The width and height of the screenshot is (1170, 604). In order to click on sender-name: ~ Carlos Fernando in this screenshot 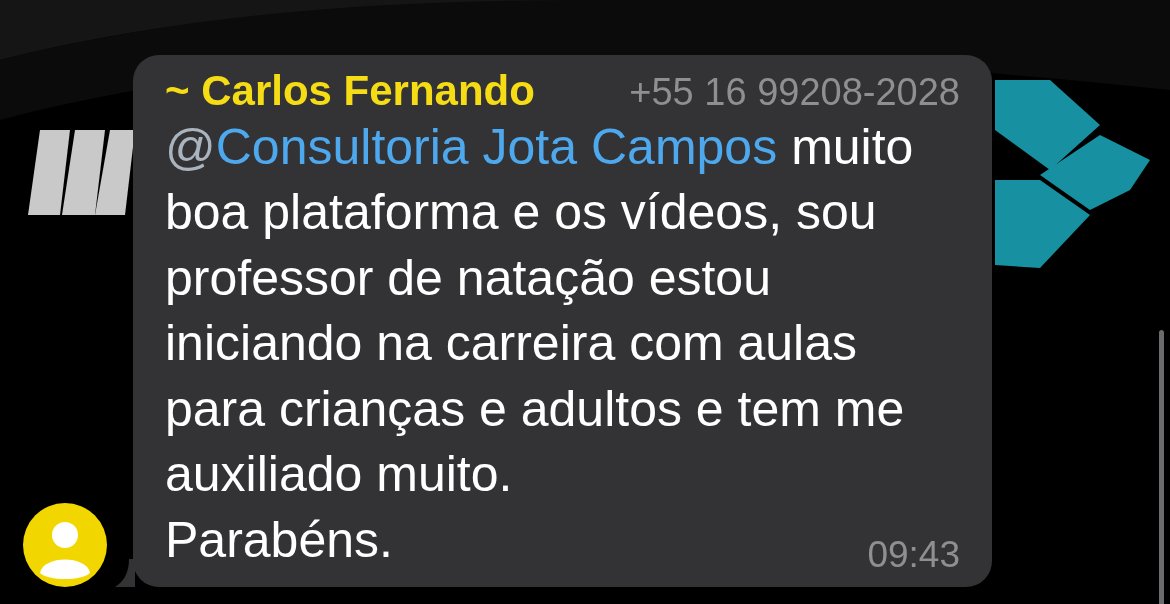, I will do `click(350, 90)`.